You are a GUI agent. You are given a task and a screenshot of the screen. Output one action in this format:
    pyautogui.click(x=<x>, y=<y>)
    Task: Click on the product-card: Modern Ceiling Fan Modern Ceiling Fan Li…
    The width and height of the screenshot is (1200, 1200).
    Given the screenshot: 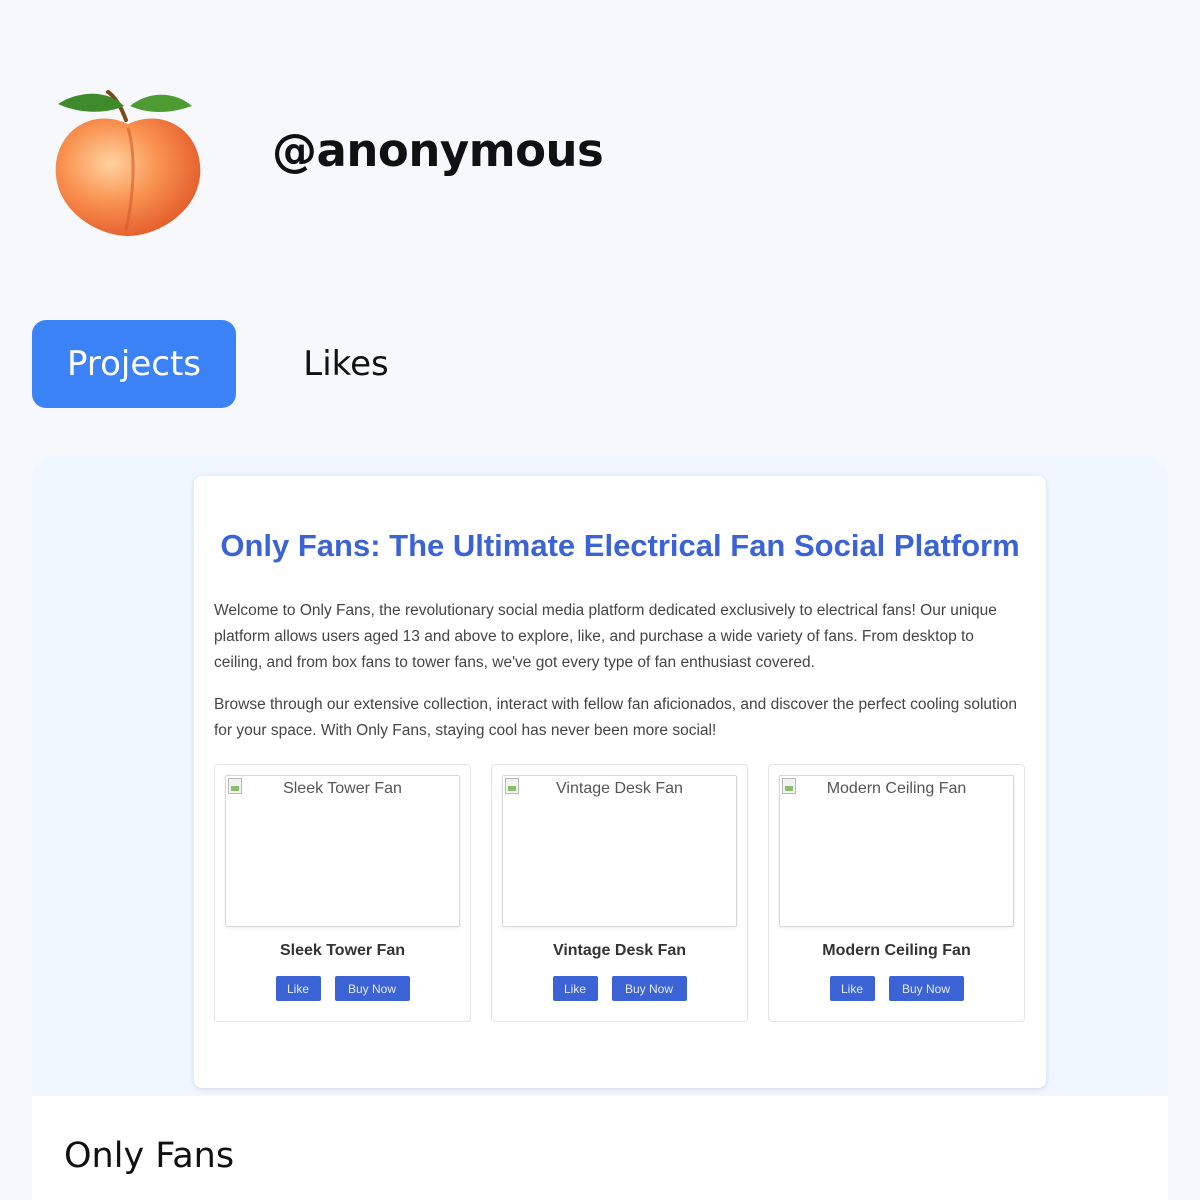 What is the action you would take?
    pyautogui.click(x=896, y=893)
    